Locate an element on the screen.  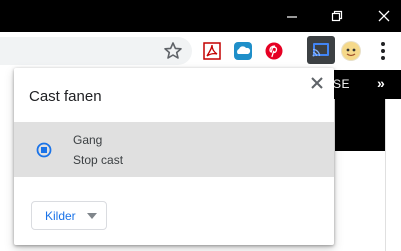
sources-label: Kilder is located at coordinates (60, 216).